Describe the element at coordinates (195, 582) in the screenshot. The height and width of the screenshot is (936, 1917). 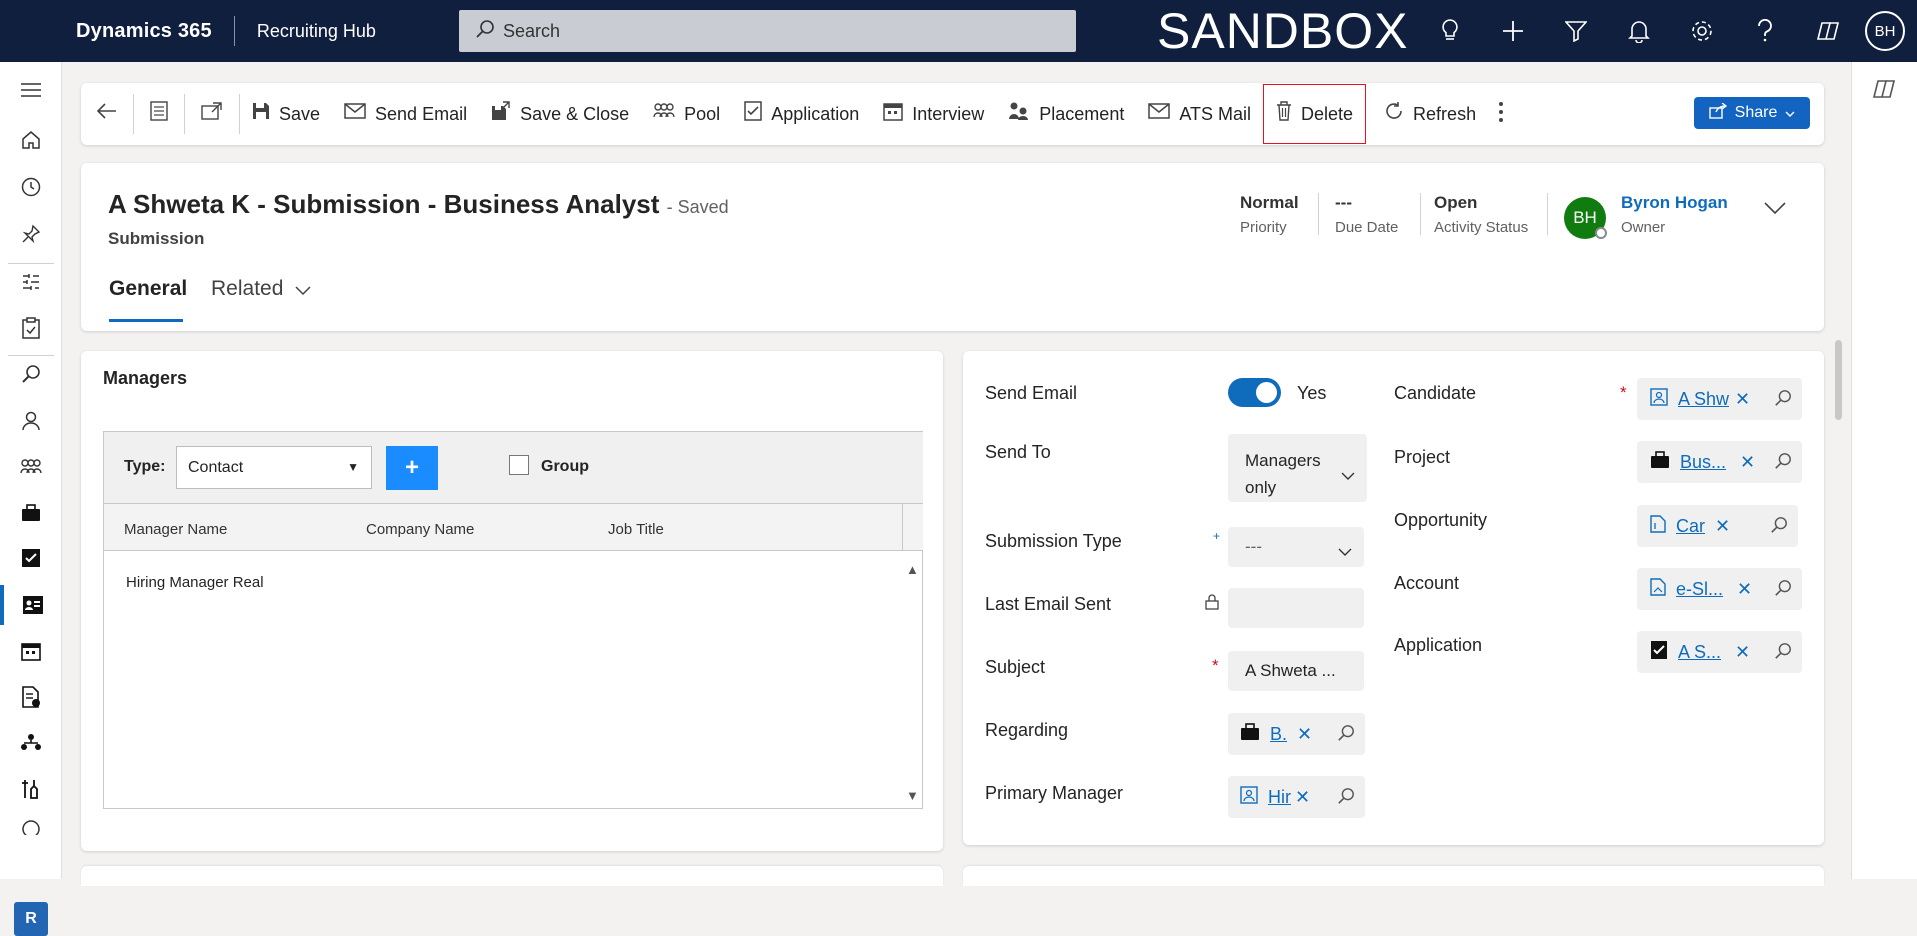
I see `table-row: Hiring Manager Real` at that location.